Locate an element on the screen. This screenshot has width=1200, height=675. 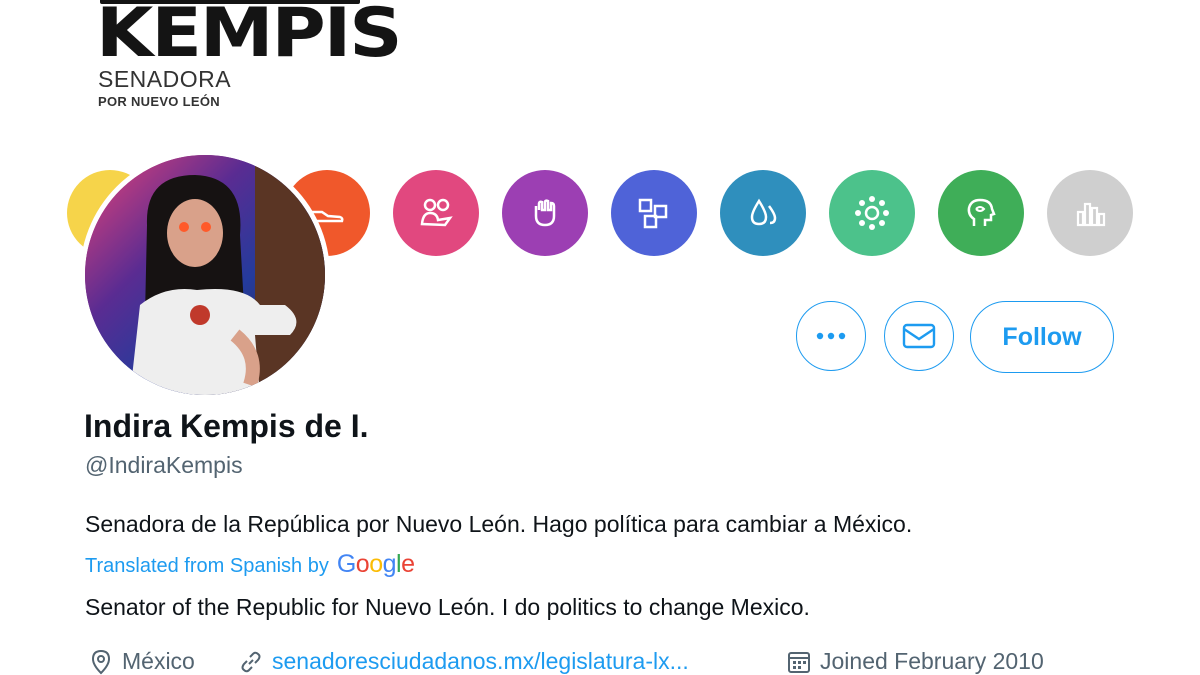
brand-subtitle: SENADORA is located at coordinates (165, 79).